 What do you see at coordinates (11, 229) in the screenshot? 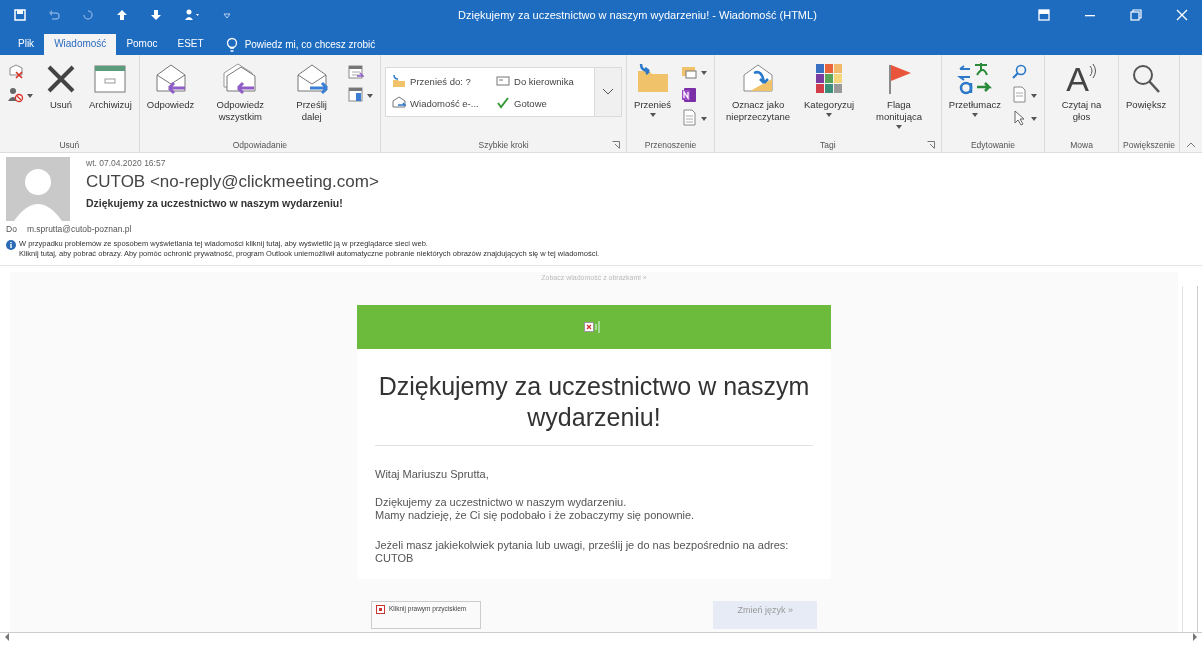
I see `to-label: Do` at bounding box center [11, 229].